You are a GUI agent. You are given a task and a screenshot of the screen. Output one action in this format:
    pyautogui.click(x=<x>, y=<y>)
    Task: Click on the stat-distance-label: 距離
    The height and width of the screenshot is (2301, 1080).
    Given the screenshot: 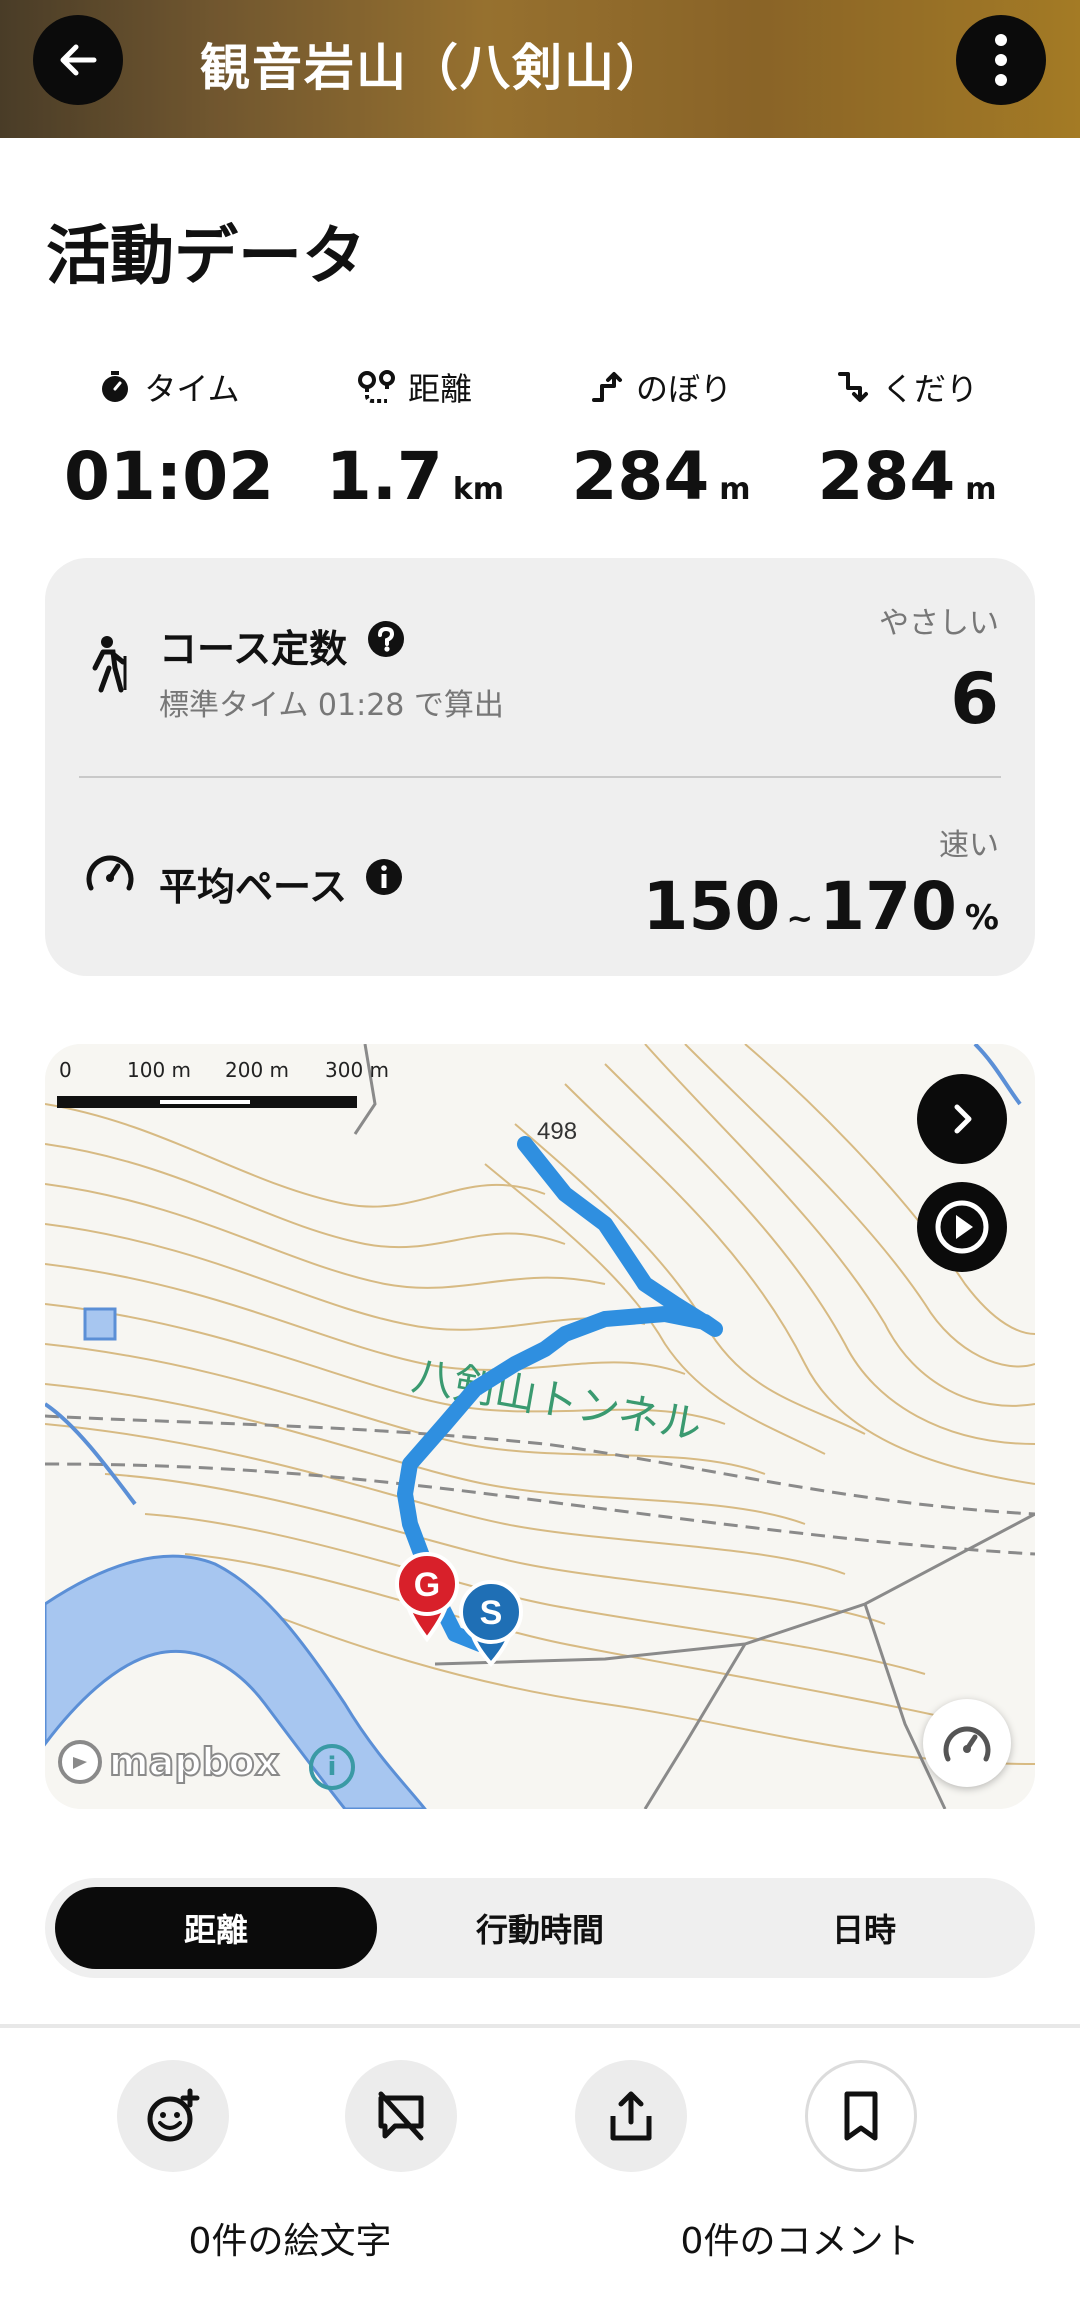 What is the action you would take?
    pyautogui.click(x=439, y=389)
    